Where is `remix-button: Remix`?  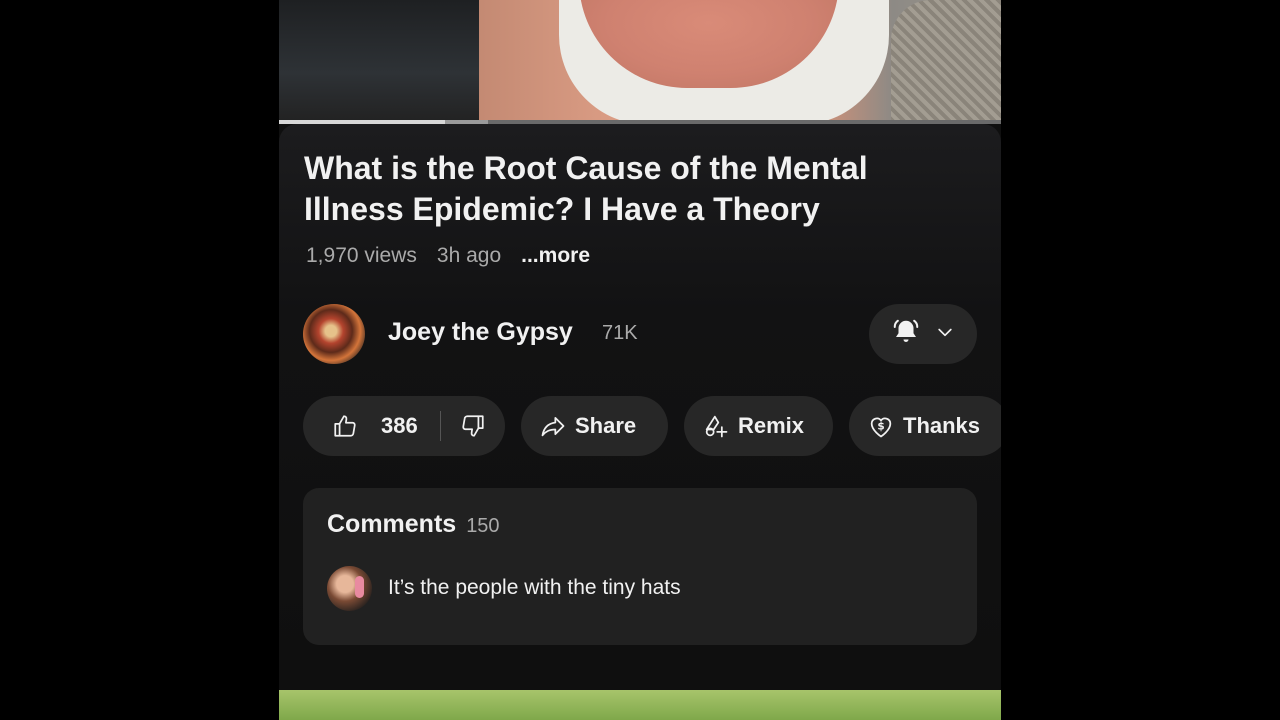
remix-button: Remix is located at coordinates (758, 426).